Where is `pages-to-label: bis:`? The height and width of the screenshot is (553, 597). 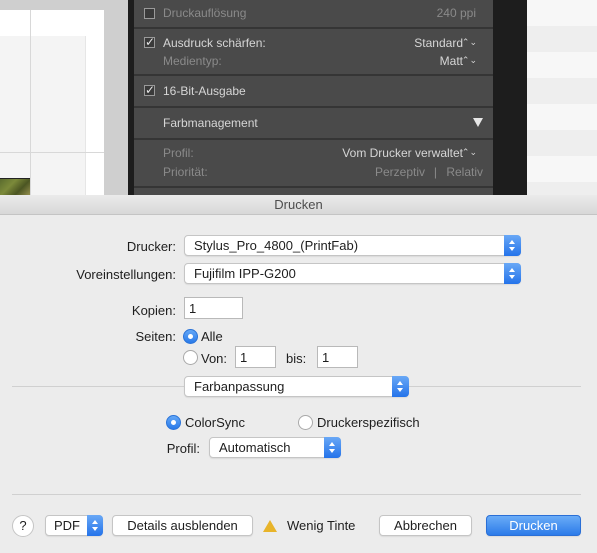 pages-to-label: bis: is located at coordinates (296, 358).